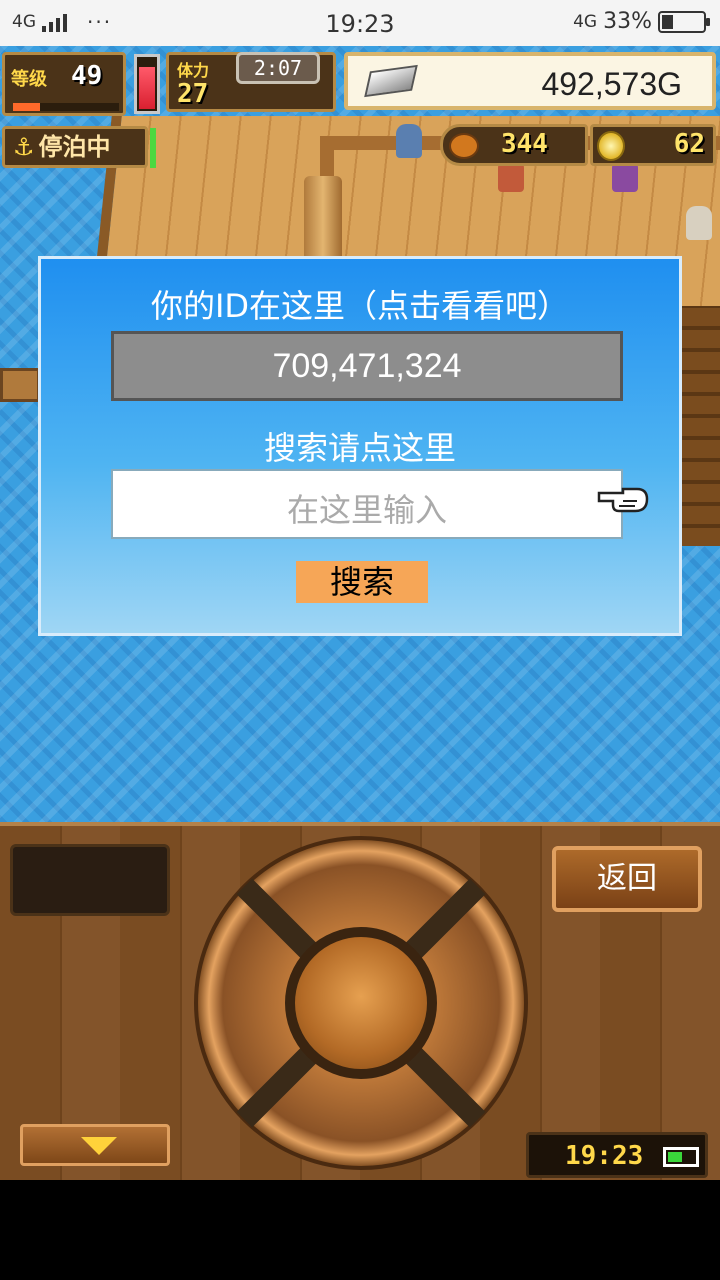 The width and height of the screenshot is (720, 1280). Describe the element at coordinates (360, 306) in the screenshot. I see `dialog-title: 你的ID在这里（点击看看吧）` at that location.